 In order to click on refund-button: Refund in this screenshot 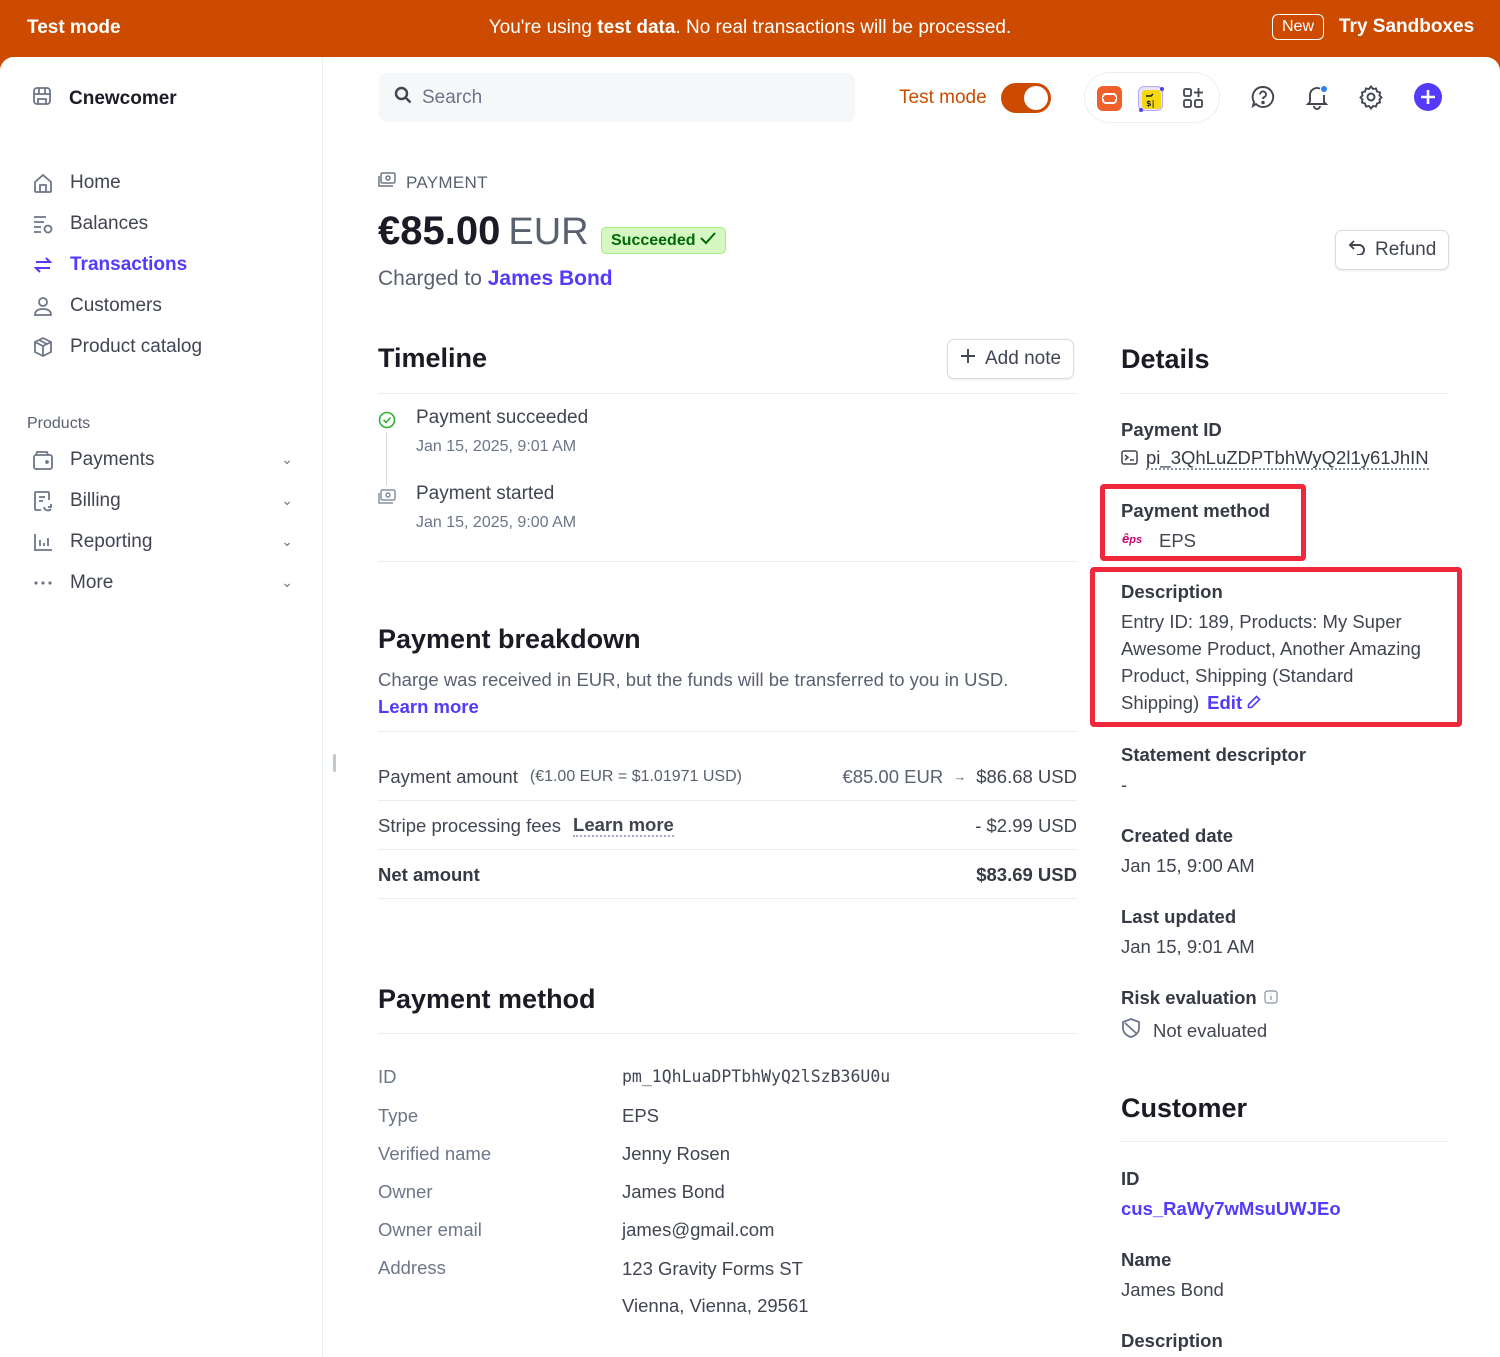, I will do `click(1392, 250)`.